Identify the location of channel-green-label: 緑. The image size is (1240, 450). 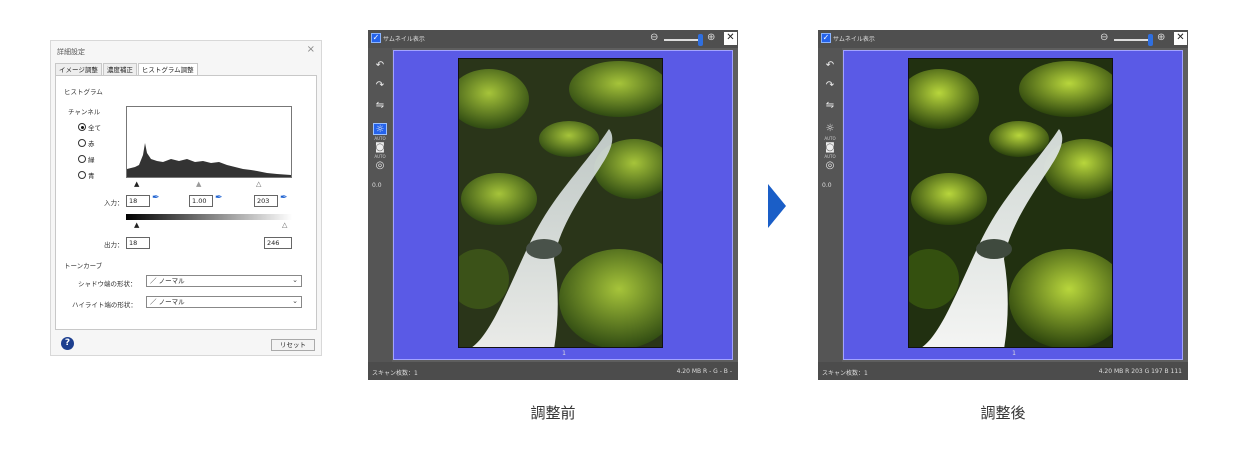
(91, 160).